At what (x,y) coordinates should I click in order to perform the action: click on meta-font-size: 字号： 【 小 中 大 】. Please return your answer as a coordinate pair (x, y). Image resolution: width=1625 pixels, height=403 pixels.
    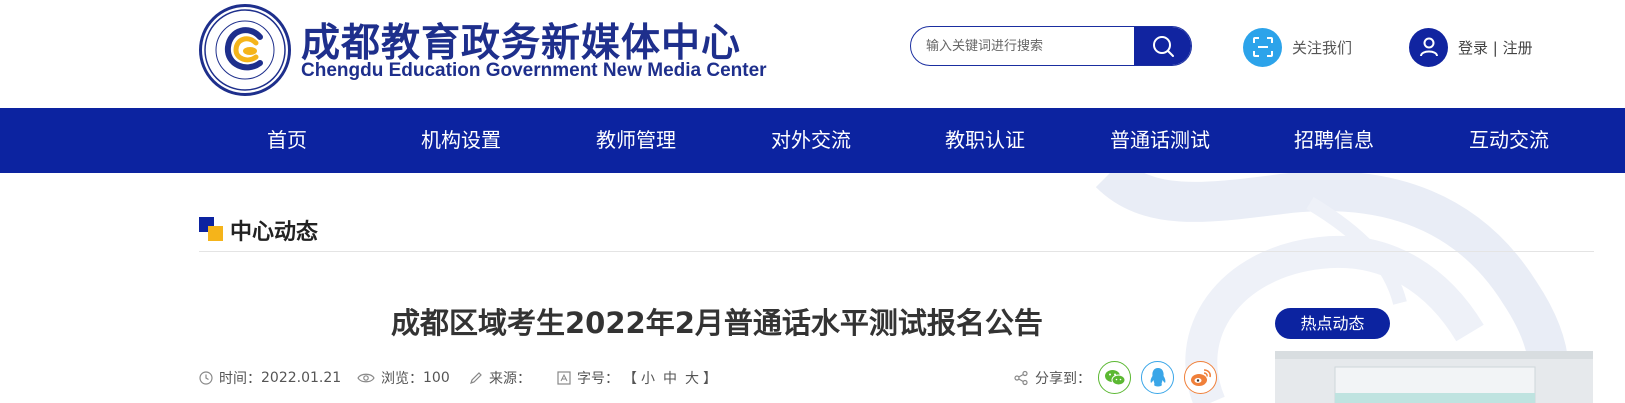
    Looking at the image, I should click on (637, 378).